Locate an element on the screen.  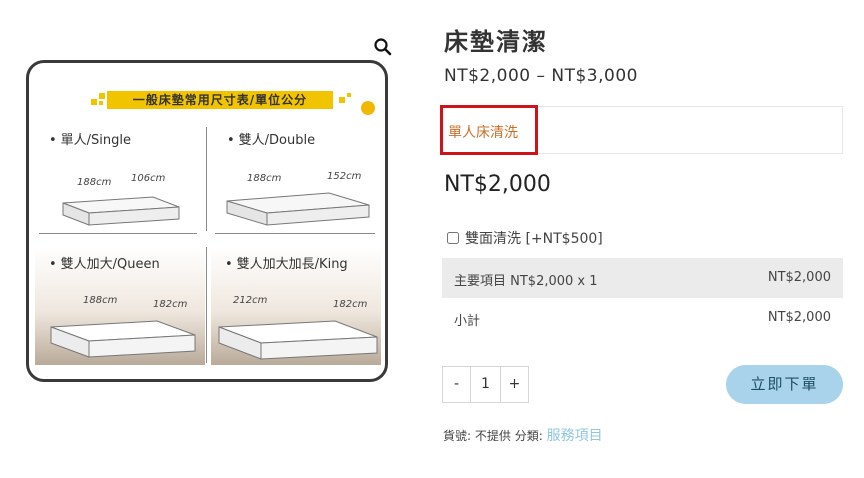
quantity-stepper: - 1 + is located at coordinates (485, 384).